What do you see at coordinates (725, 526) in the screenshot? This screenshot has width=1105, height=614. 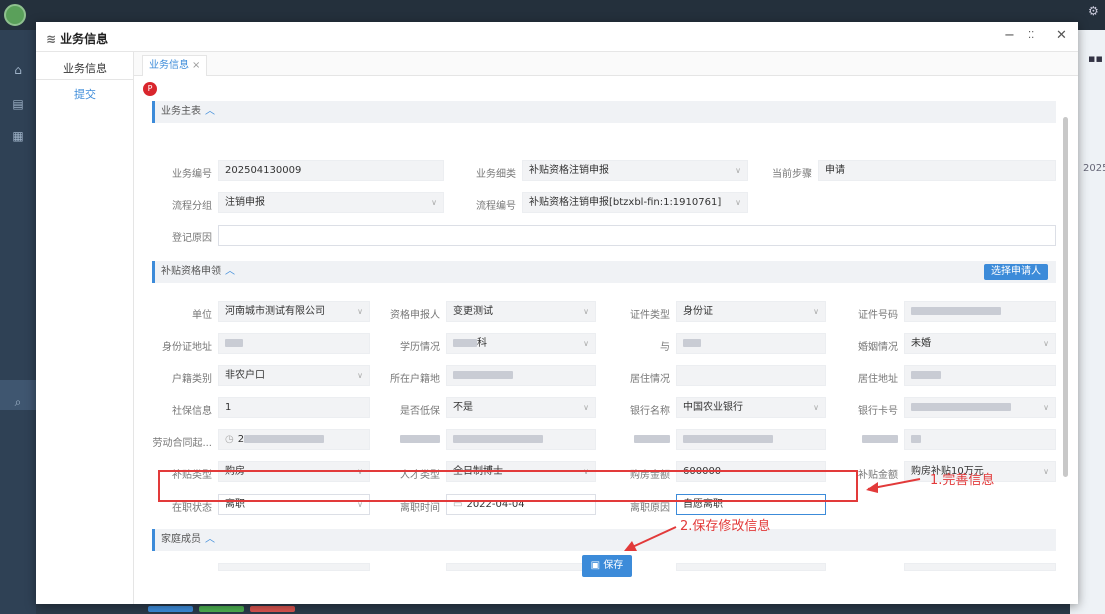 I see `annotation-step-2: 2.保存修改信息` at bounding box center [725, 526].